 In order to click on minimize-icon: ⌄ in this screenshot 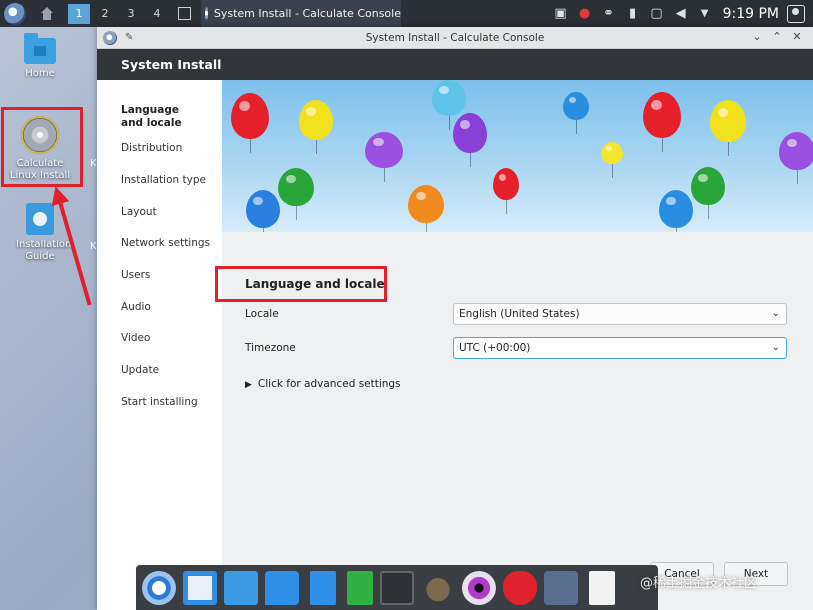, I will do `click(757, 36)`.